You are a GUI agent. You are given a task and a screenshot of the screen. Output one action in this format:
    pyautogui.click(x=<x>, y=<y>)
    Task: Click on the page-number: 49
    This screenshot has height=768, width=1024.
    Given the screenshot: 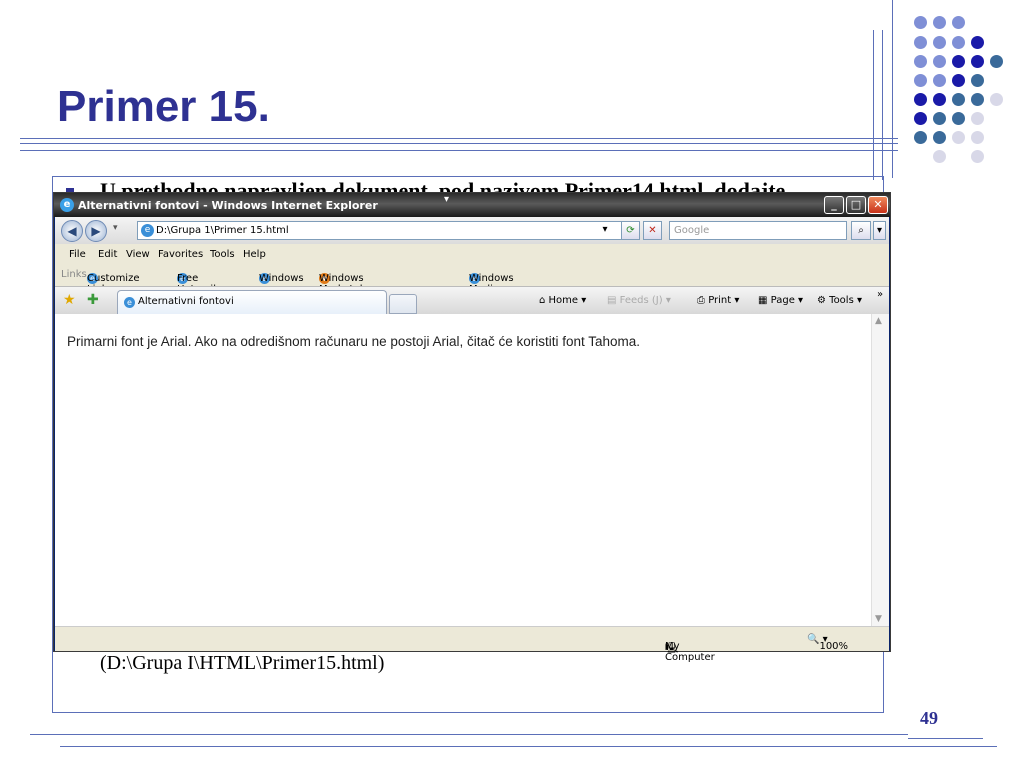 What is the action you would take?
    pyautogui.click(x=929, y=718)
    